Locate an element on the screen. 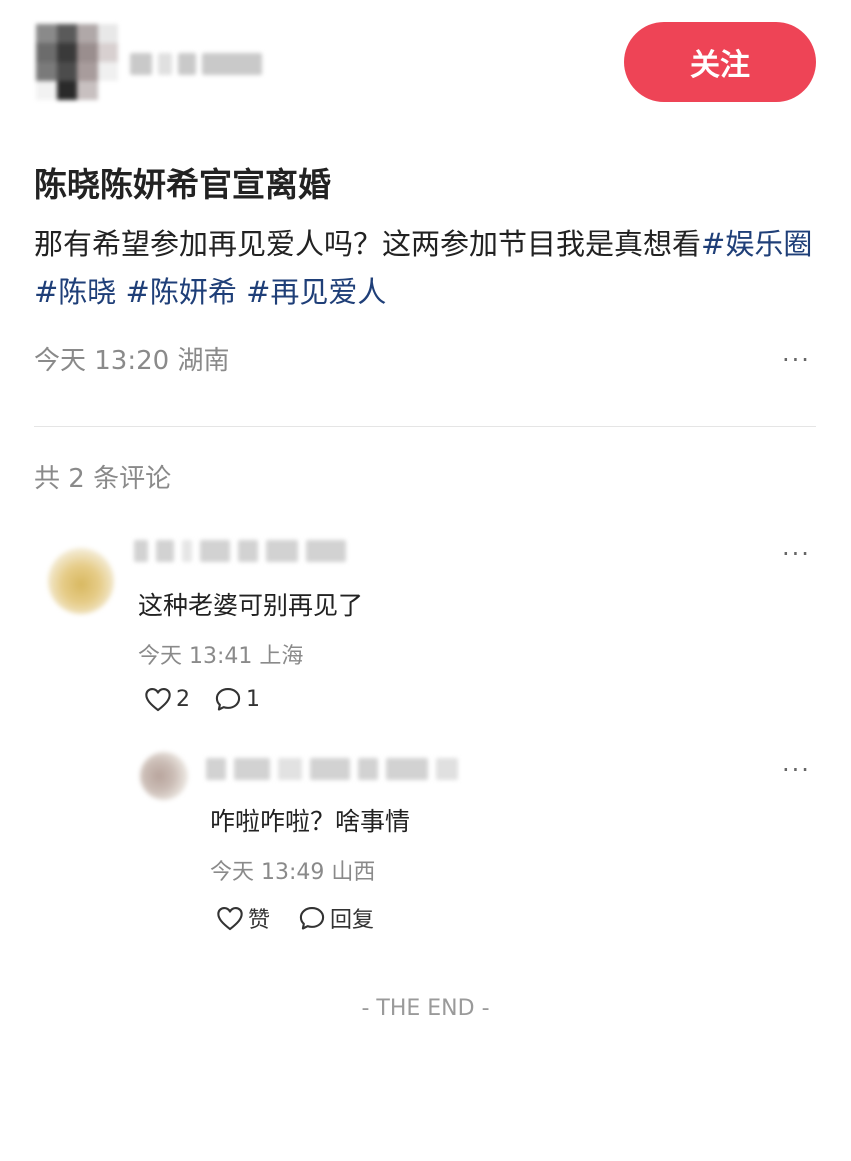 Image resolution: width=851 pixels, height=1161 pixels. author-avatar is located at coordinates (77, 62).